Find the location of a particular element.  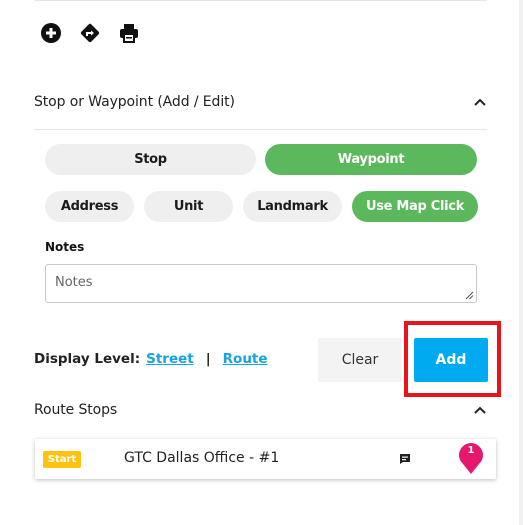

input-mode-selector: Address Unit Landmark Use Map Click is located at coordinates (261, 206).